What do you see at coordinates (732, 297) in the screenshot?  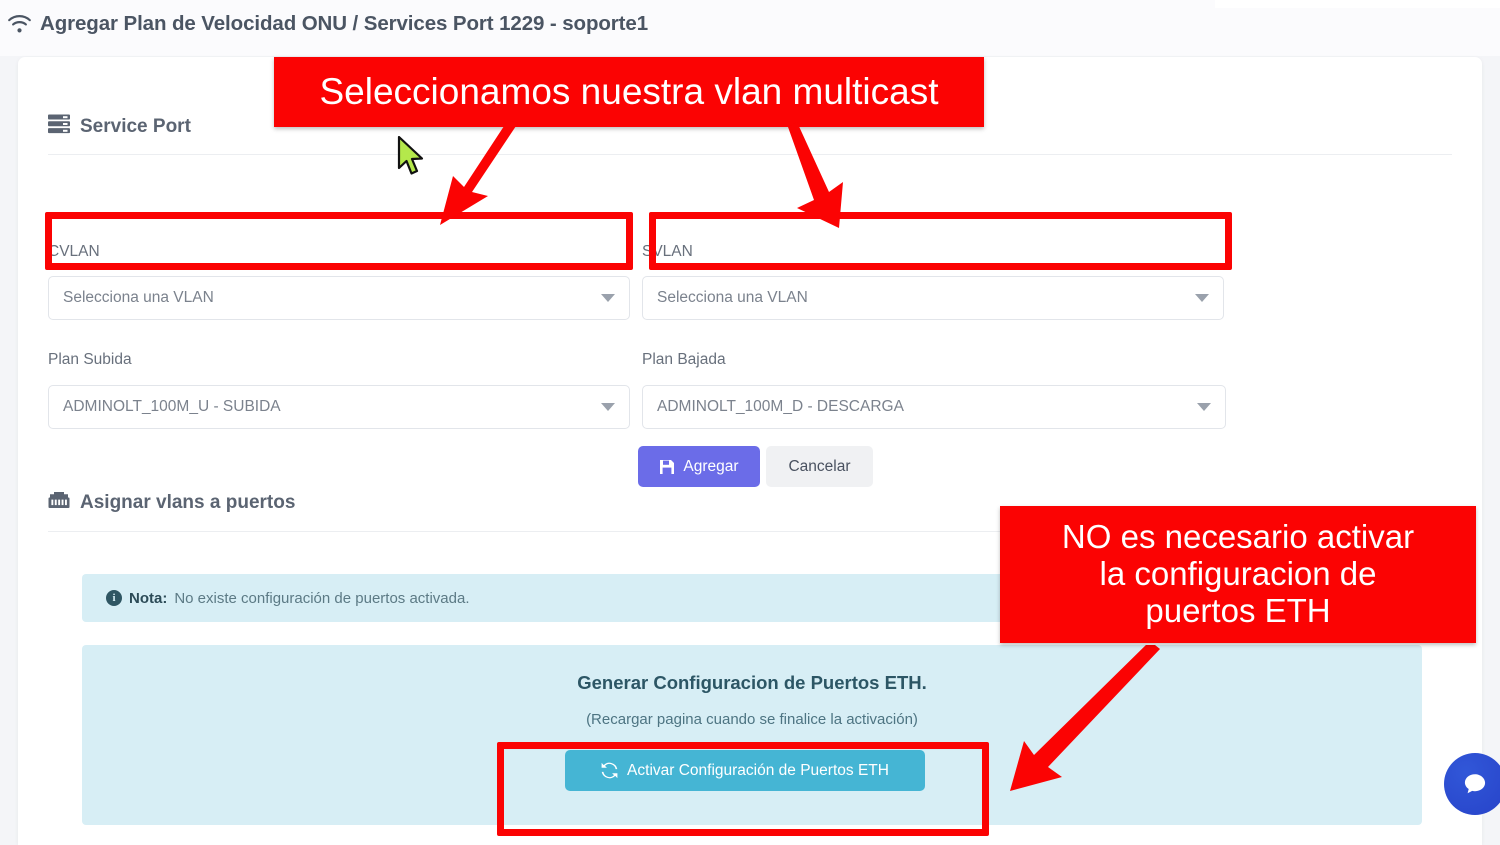 I see `svlan-select-value: Selecciona una VLAN` at bounding box center [732, 297].